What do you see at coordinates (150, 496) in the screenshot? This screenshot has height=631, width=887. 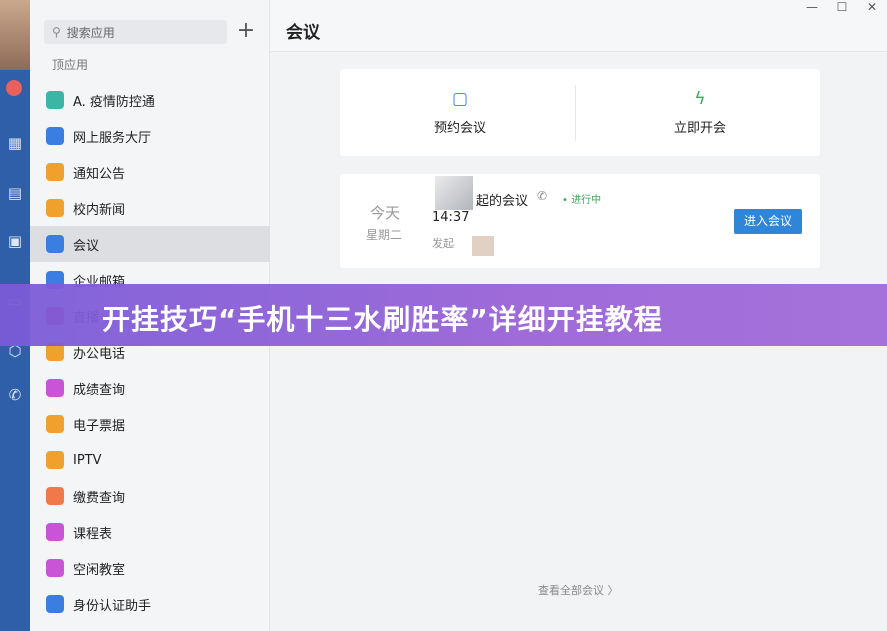 I see `sidebar-item: 缴费查询` at bounding box center [150, 496].